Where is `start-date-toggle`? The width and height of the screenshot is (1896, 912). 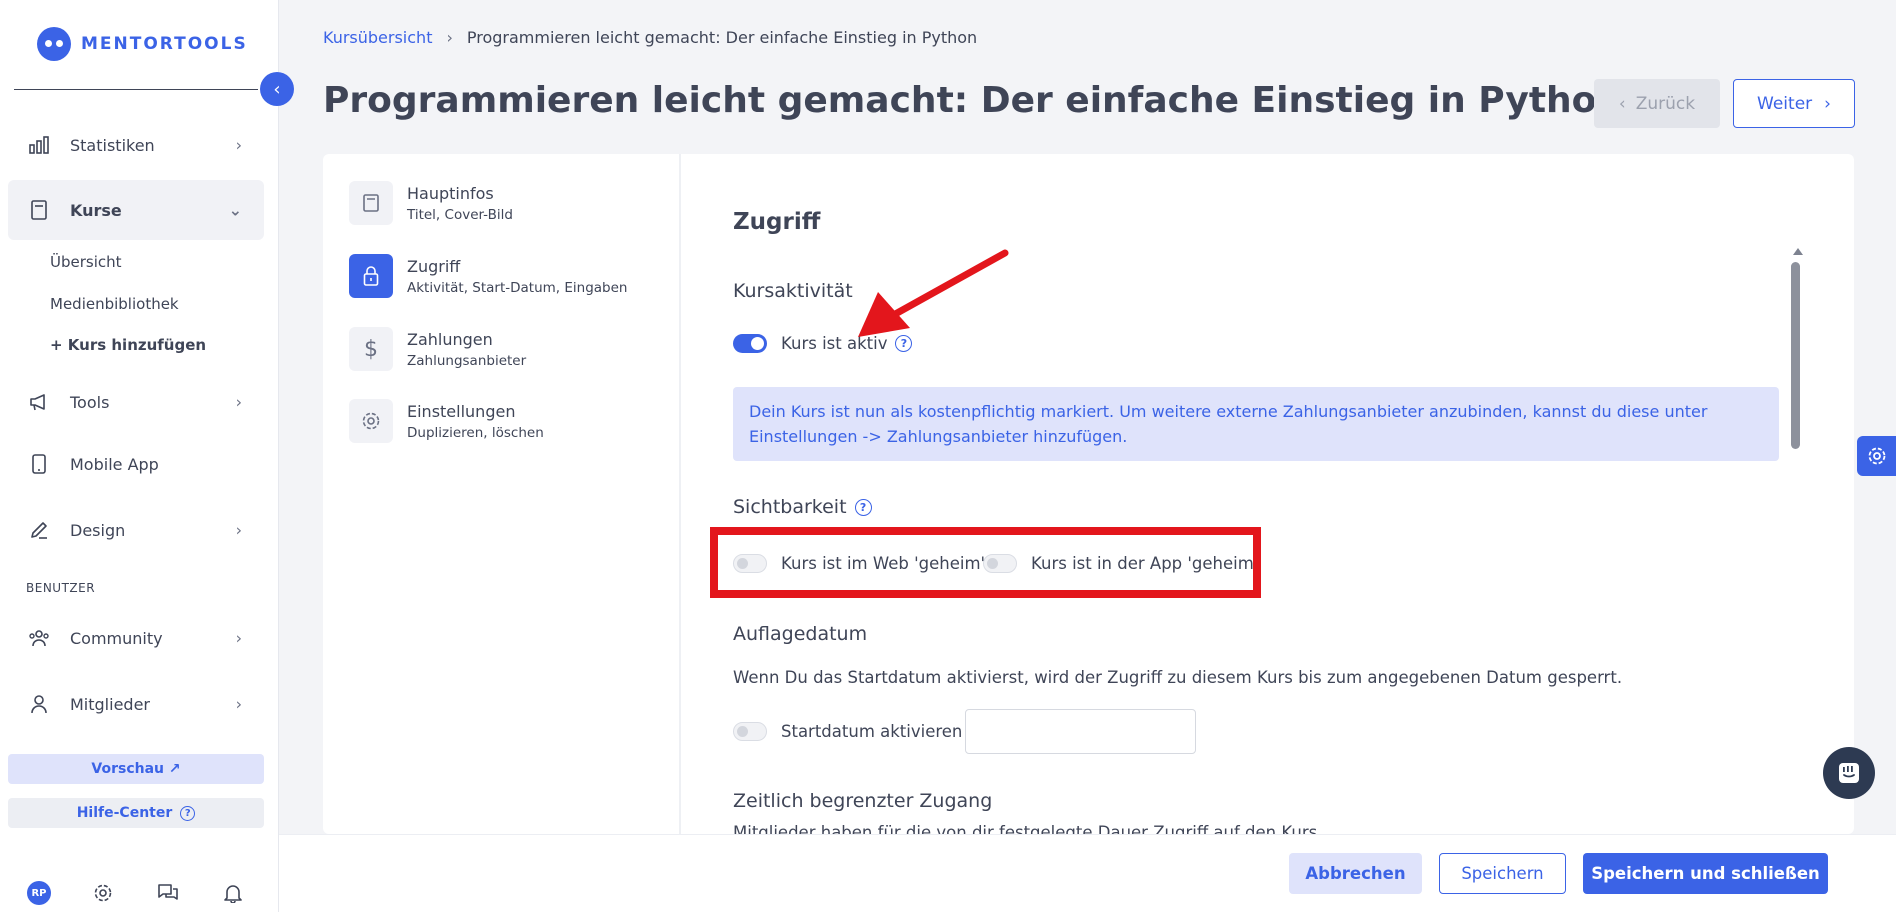 start-date-toggle is located at coordinates (750, 731).